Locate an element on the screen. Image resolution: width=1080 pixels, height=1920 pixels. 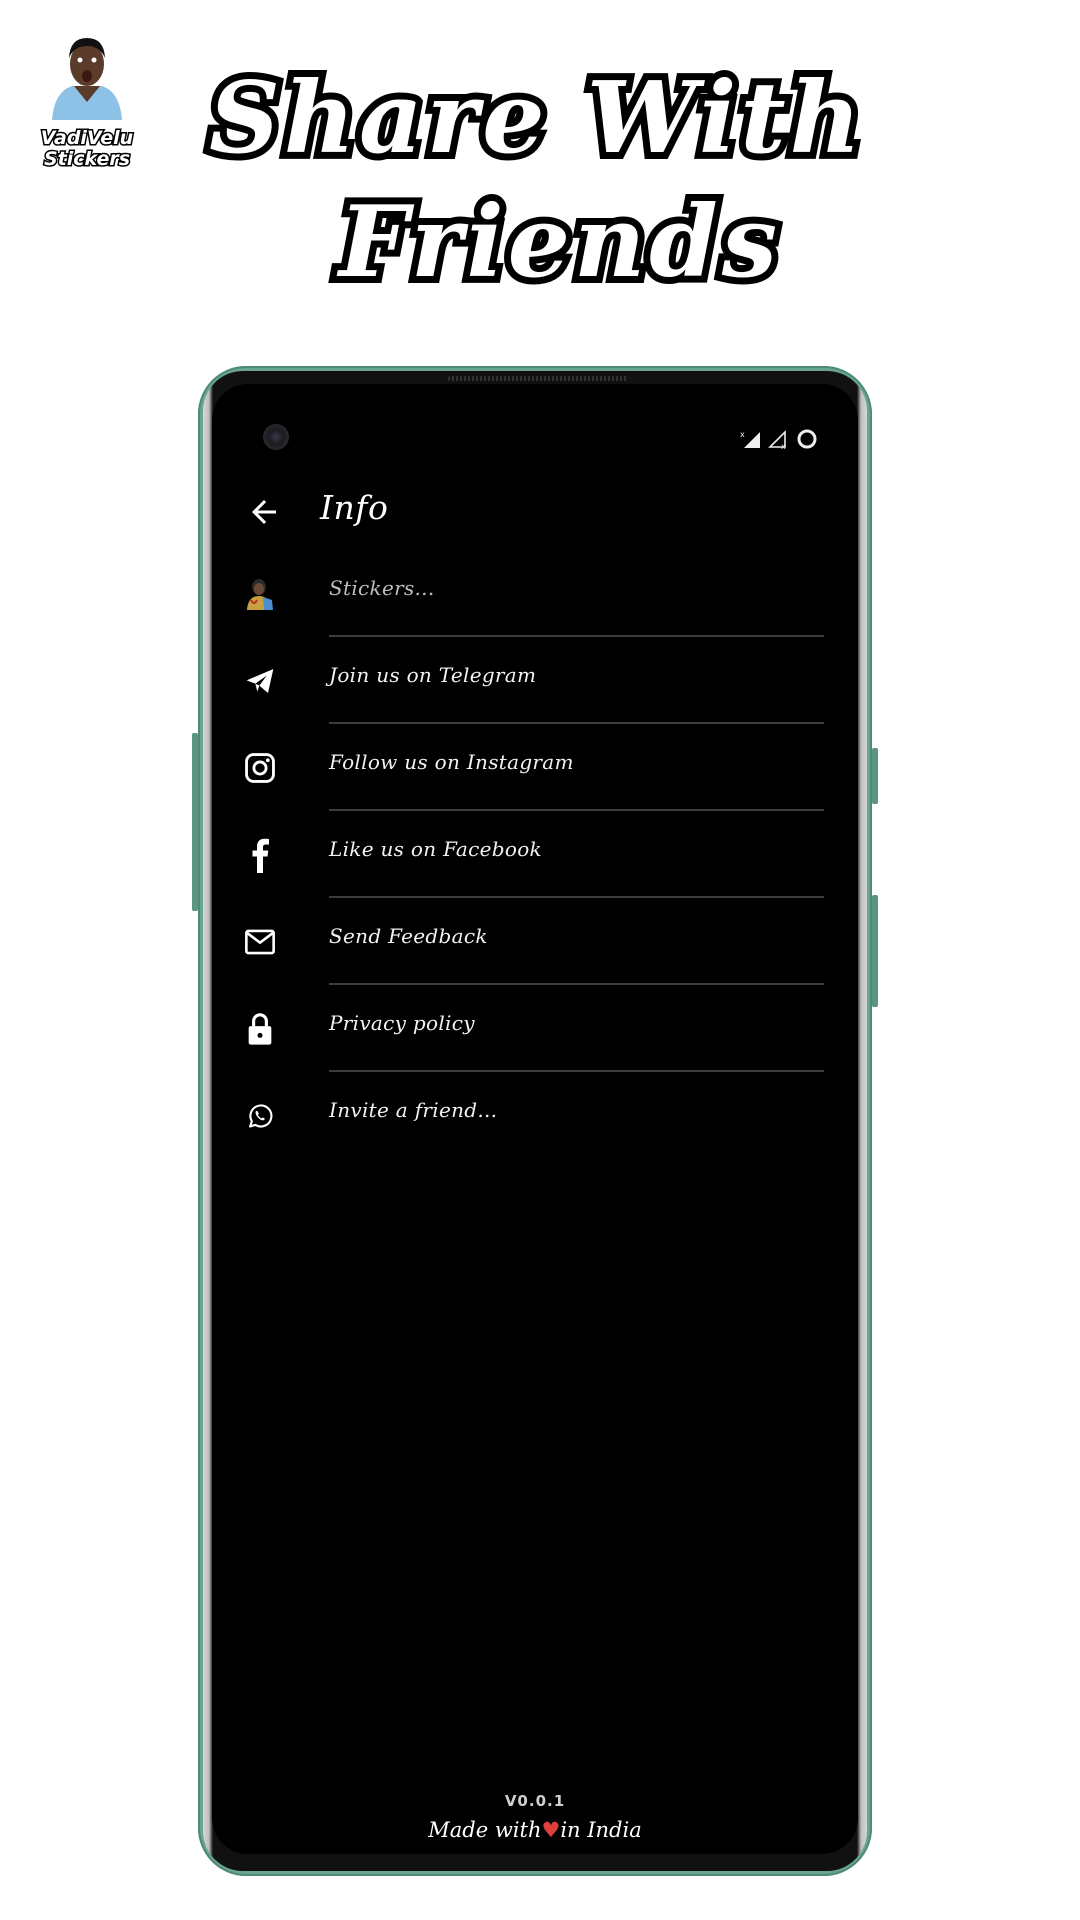
made-in-india-text: Made with♥in India is located at coordinates (535, 1830).